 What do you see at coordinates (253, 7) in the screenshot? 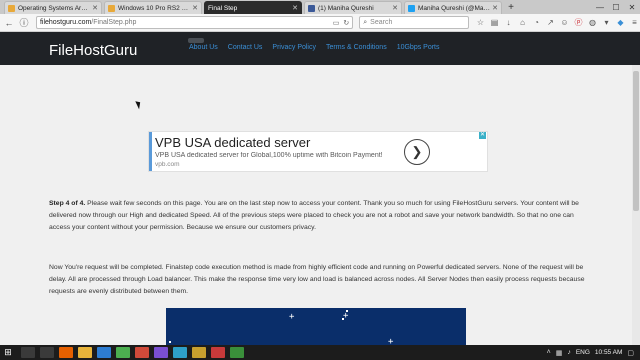
I see `tab-final-step: Final Step ✕` at bounding box center [253, 7].